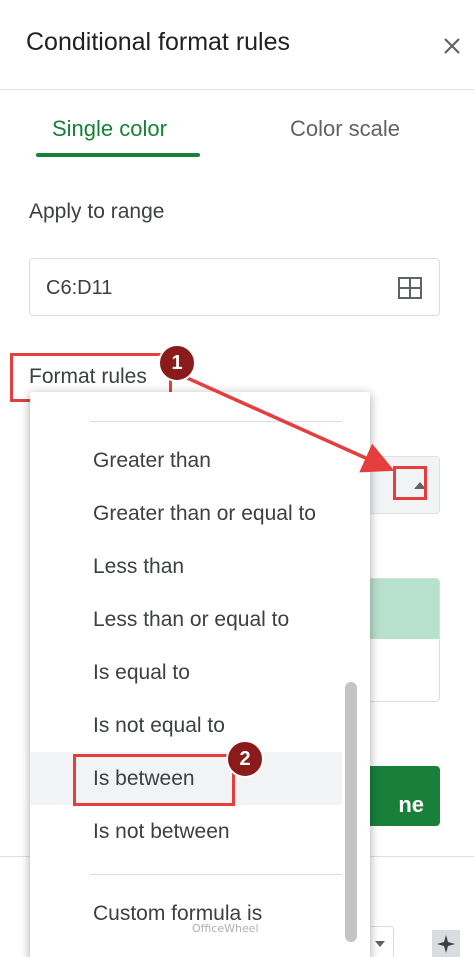 This screenshot has height=957, width=474. What do you see at coordinates (225, 928) in the screenshot?
I see `watermark-text: OfficeWheel` at bounding box center [225, 928].